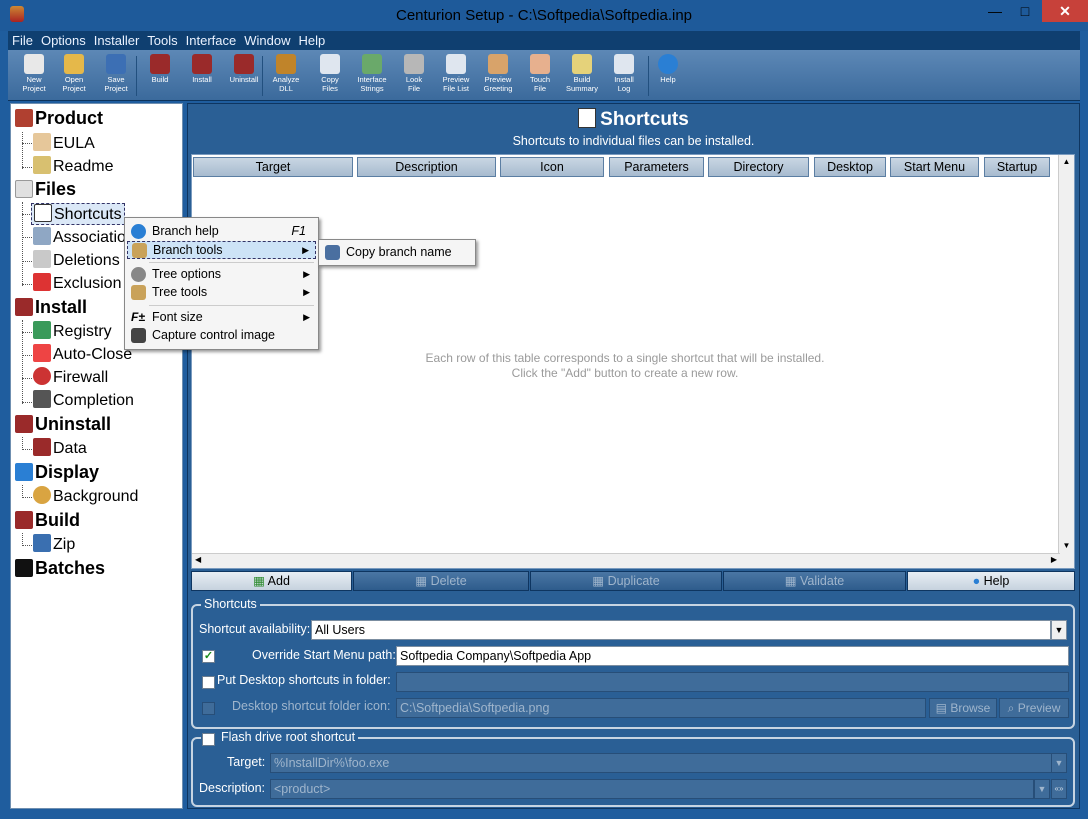  Describe the element at coordinates (57, 472) in the screenshot. I see `tree-display: Display` at that location.